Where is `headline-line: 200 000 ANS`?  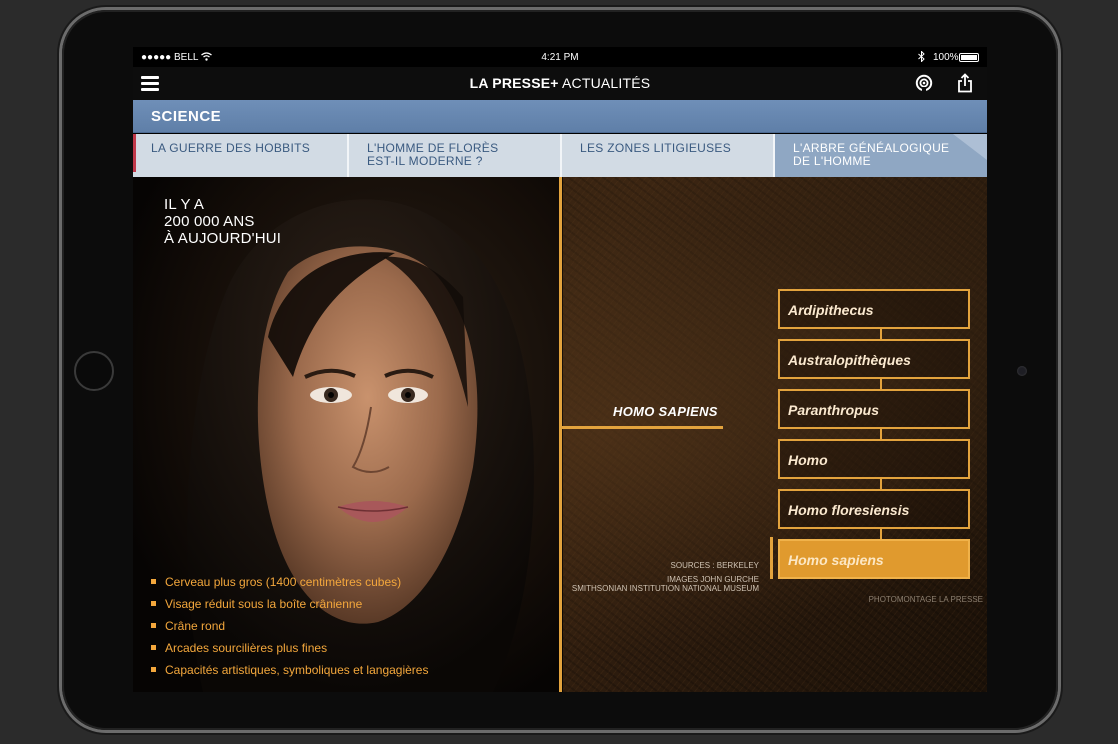
headline-line: 200 000 ANS is located at coordinates (209, 221).